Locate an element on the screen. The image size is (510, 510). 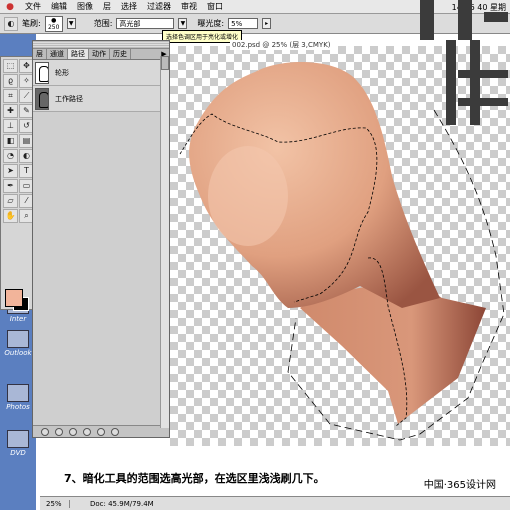
range-select: 高光部 is located at coordinates (145, 23).